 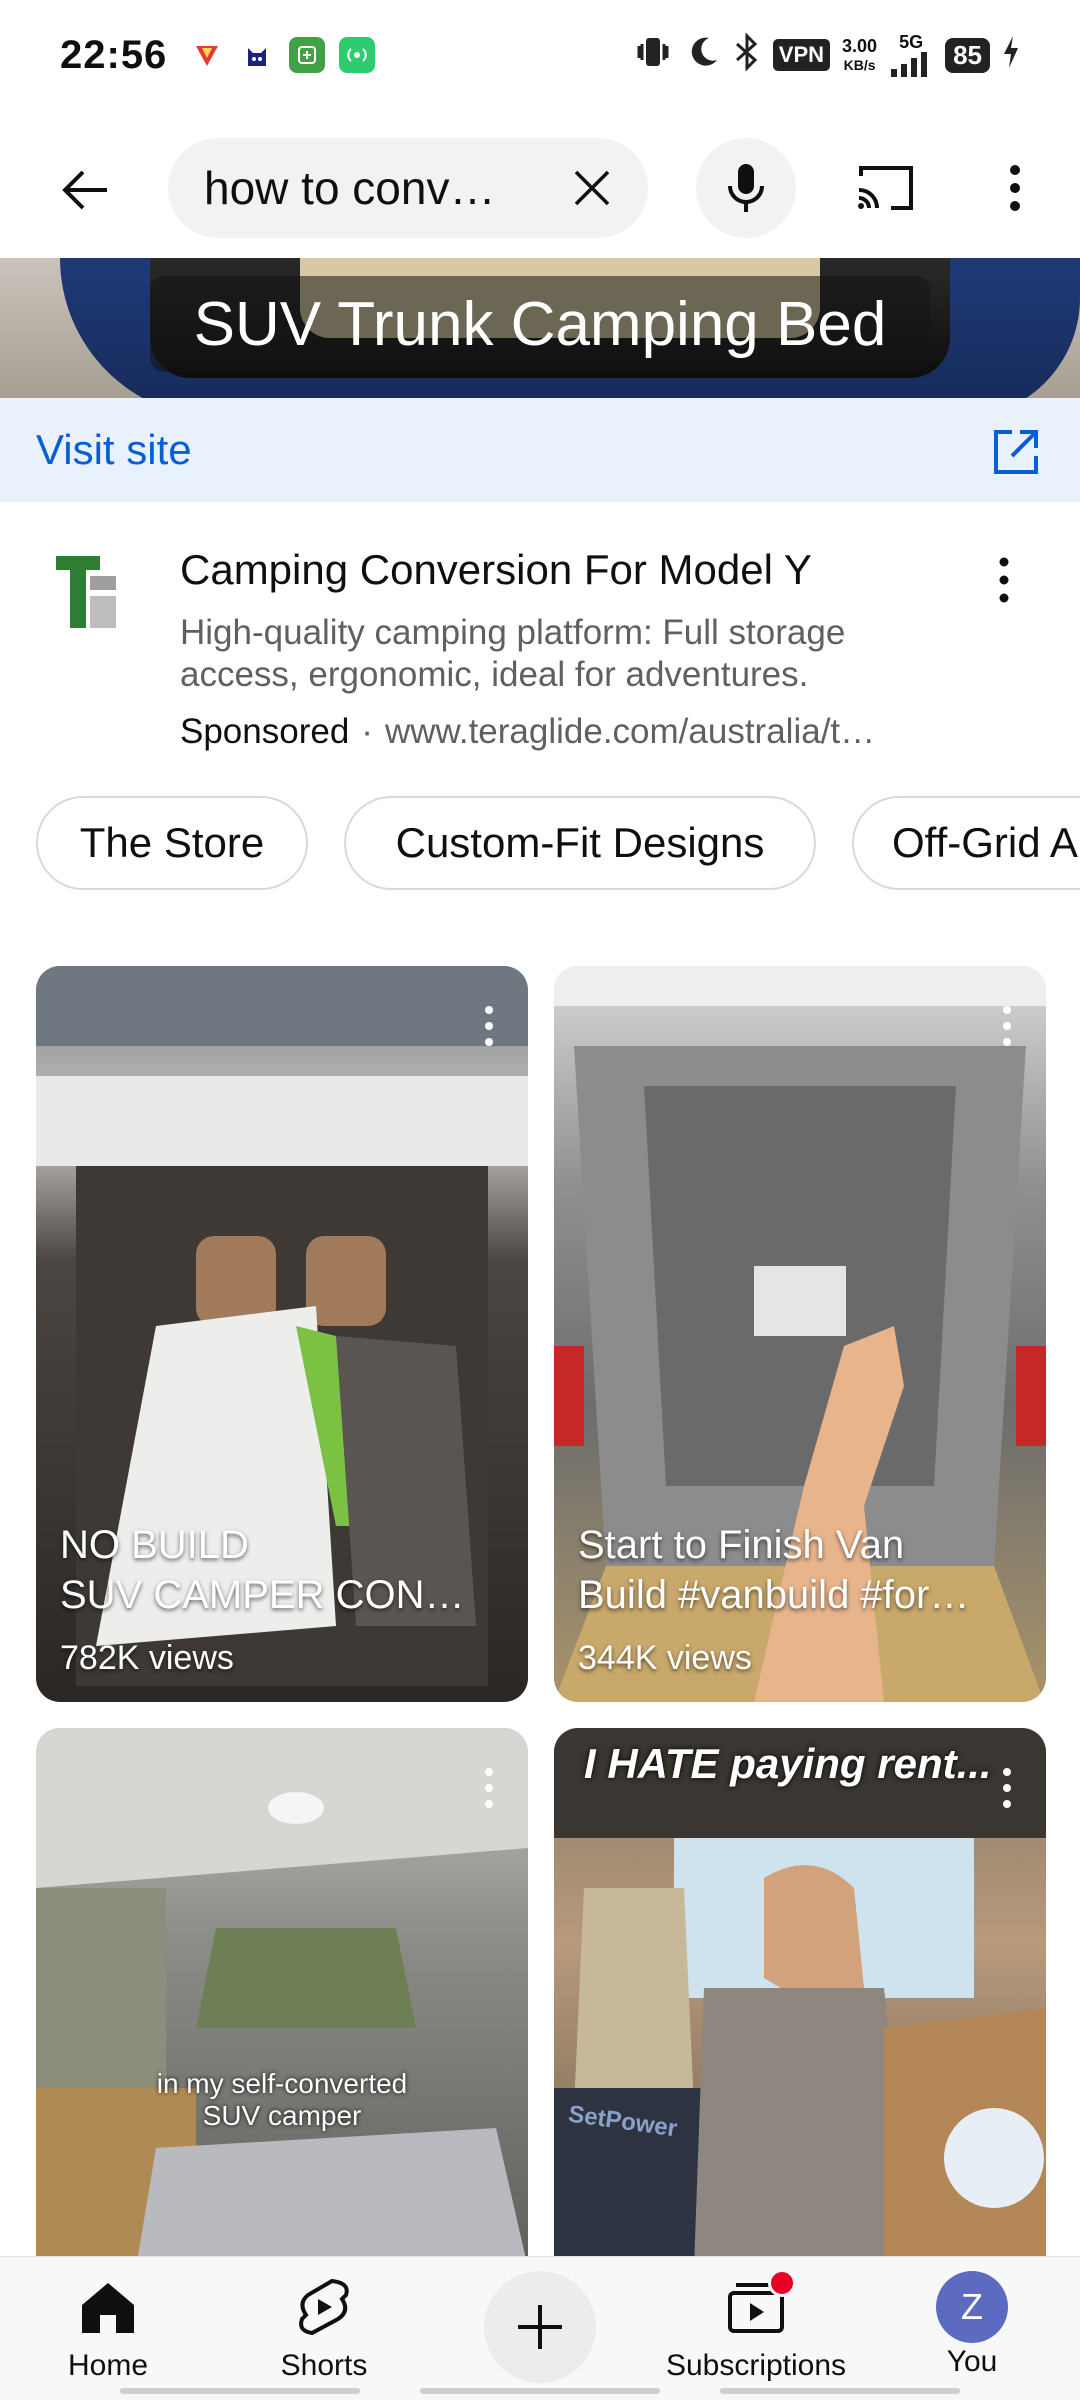 What do you see at coordinates (966, 843) in the screenshot?
I see `chip-off-grid: Off-Grid A` at bounding box center [966, 843].